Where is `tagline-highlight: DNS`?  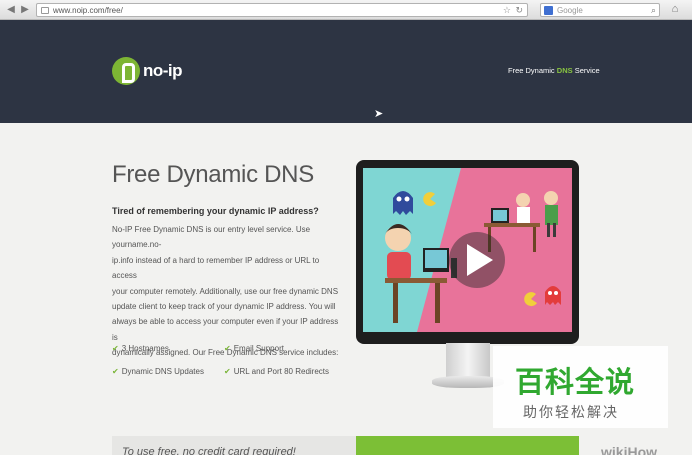
tagline-highlight: DNS is located at coordinates (564, 70).